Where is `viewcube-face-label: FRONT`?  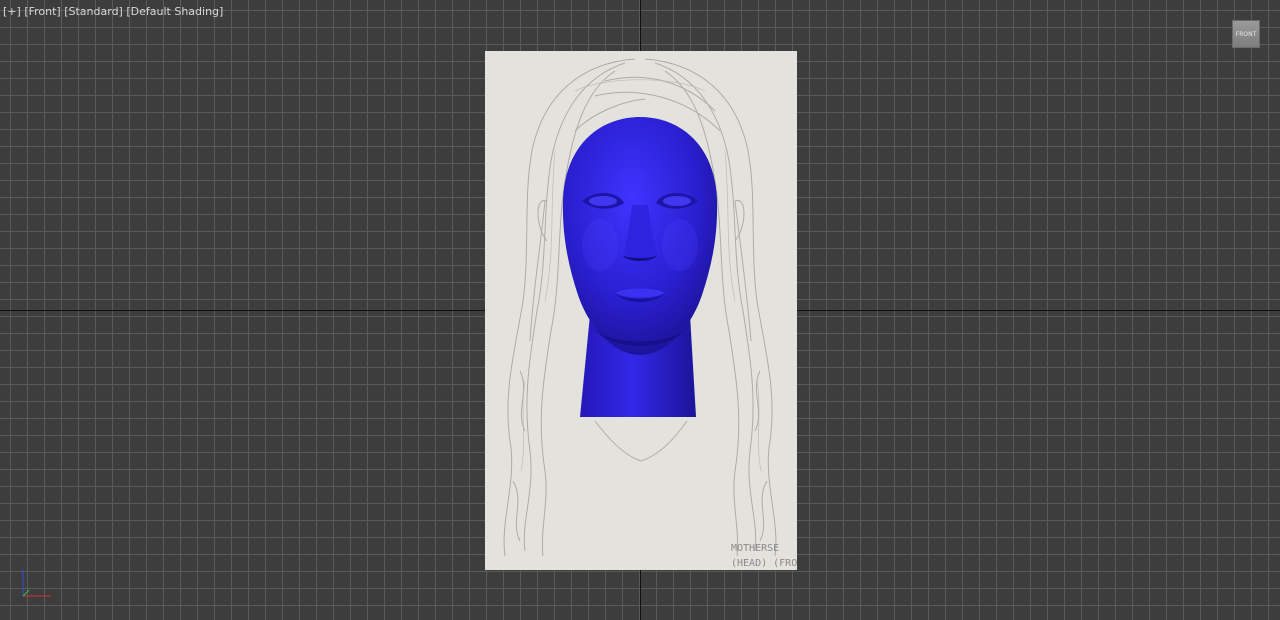 viewcube-face-label: FRONT is located at coordinates (1246, 34).